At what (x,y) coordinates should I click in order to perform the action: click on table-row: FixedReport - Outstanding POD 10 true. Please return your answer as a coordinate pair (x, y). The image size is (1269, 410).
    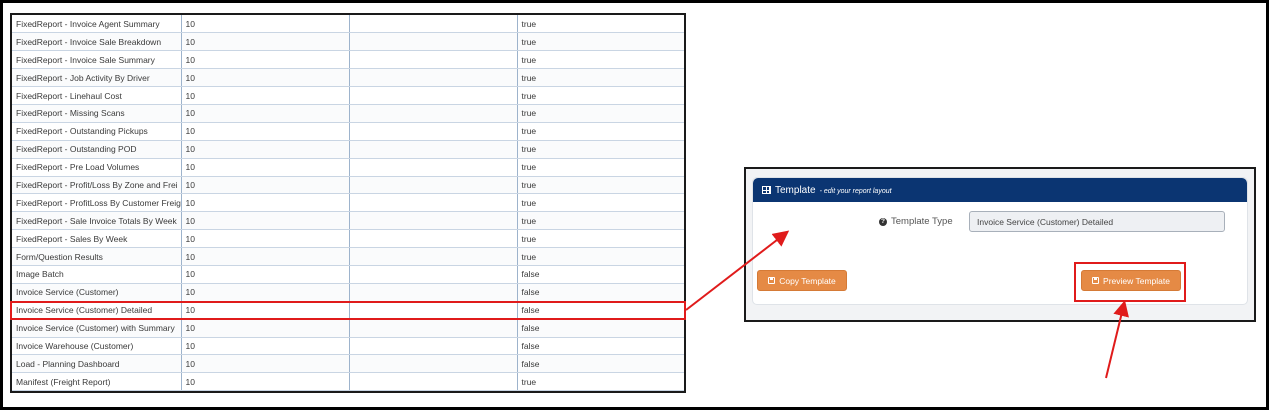
    Looking at the image, I should click on (348, 149).